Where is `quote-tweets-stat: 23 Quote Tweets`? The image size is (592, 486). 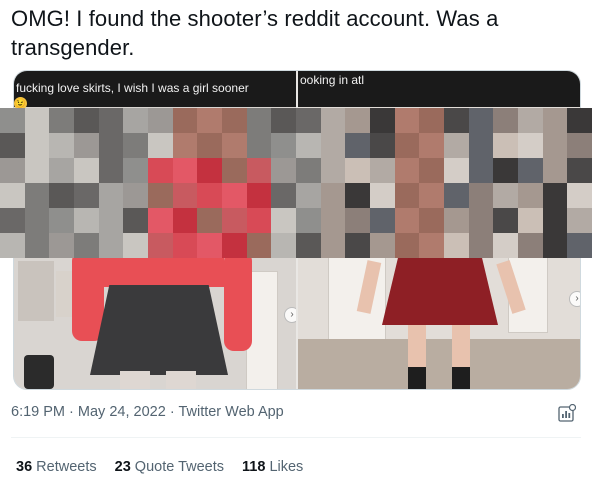 quote-tweets-stat: 23 Quote Tweets is located at coordinates (169, 467).